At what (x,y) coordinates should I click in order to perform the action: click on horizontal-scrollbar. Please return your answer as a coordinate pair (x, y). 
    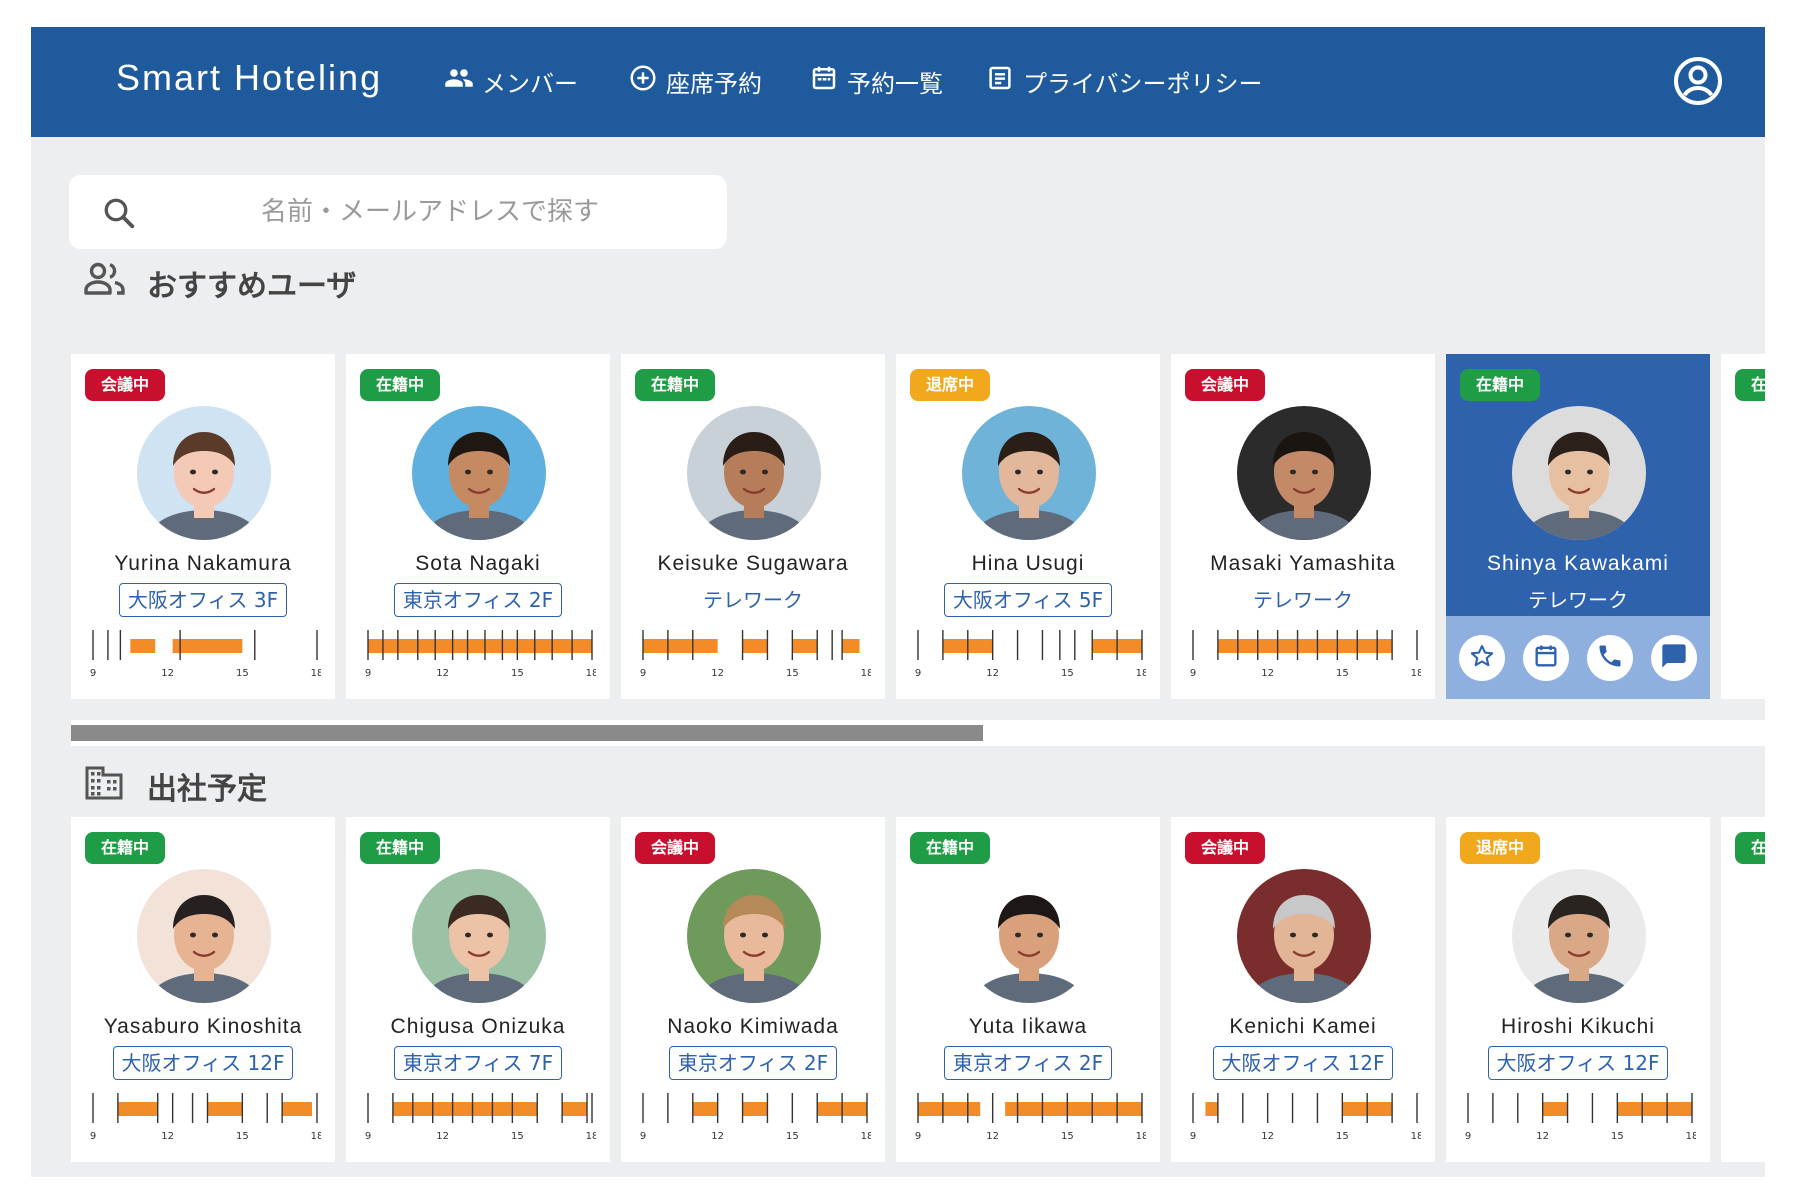
    Looking at the image, I should click on (918, 733).